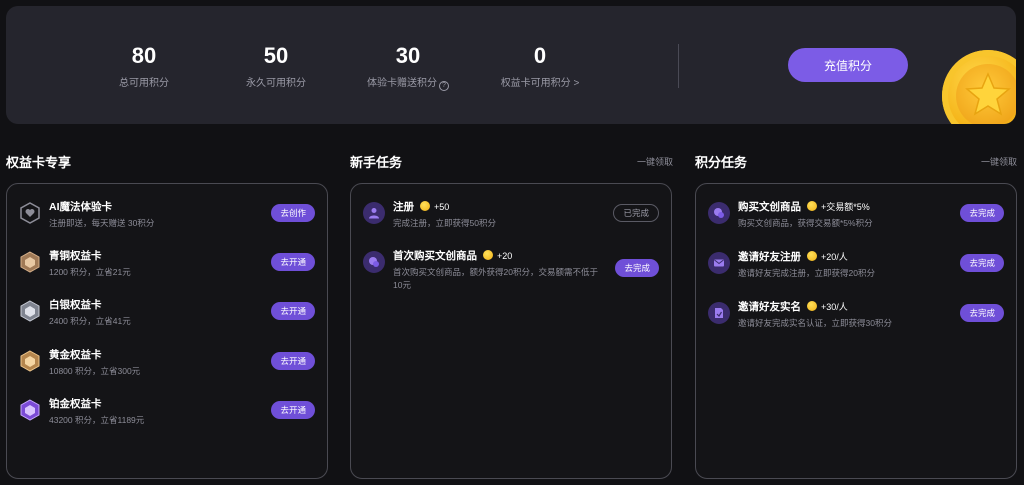 This screenshot has height=485, width=1024. What do you see at coordinates (403, 207) in the screenshot?
I see `item-title: 注册` at bounding box center [403, 207].